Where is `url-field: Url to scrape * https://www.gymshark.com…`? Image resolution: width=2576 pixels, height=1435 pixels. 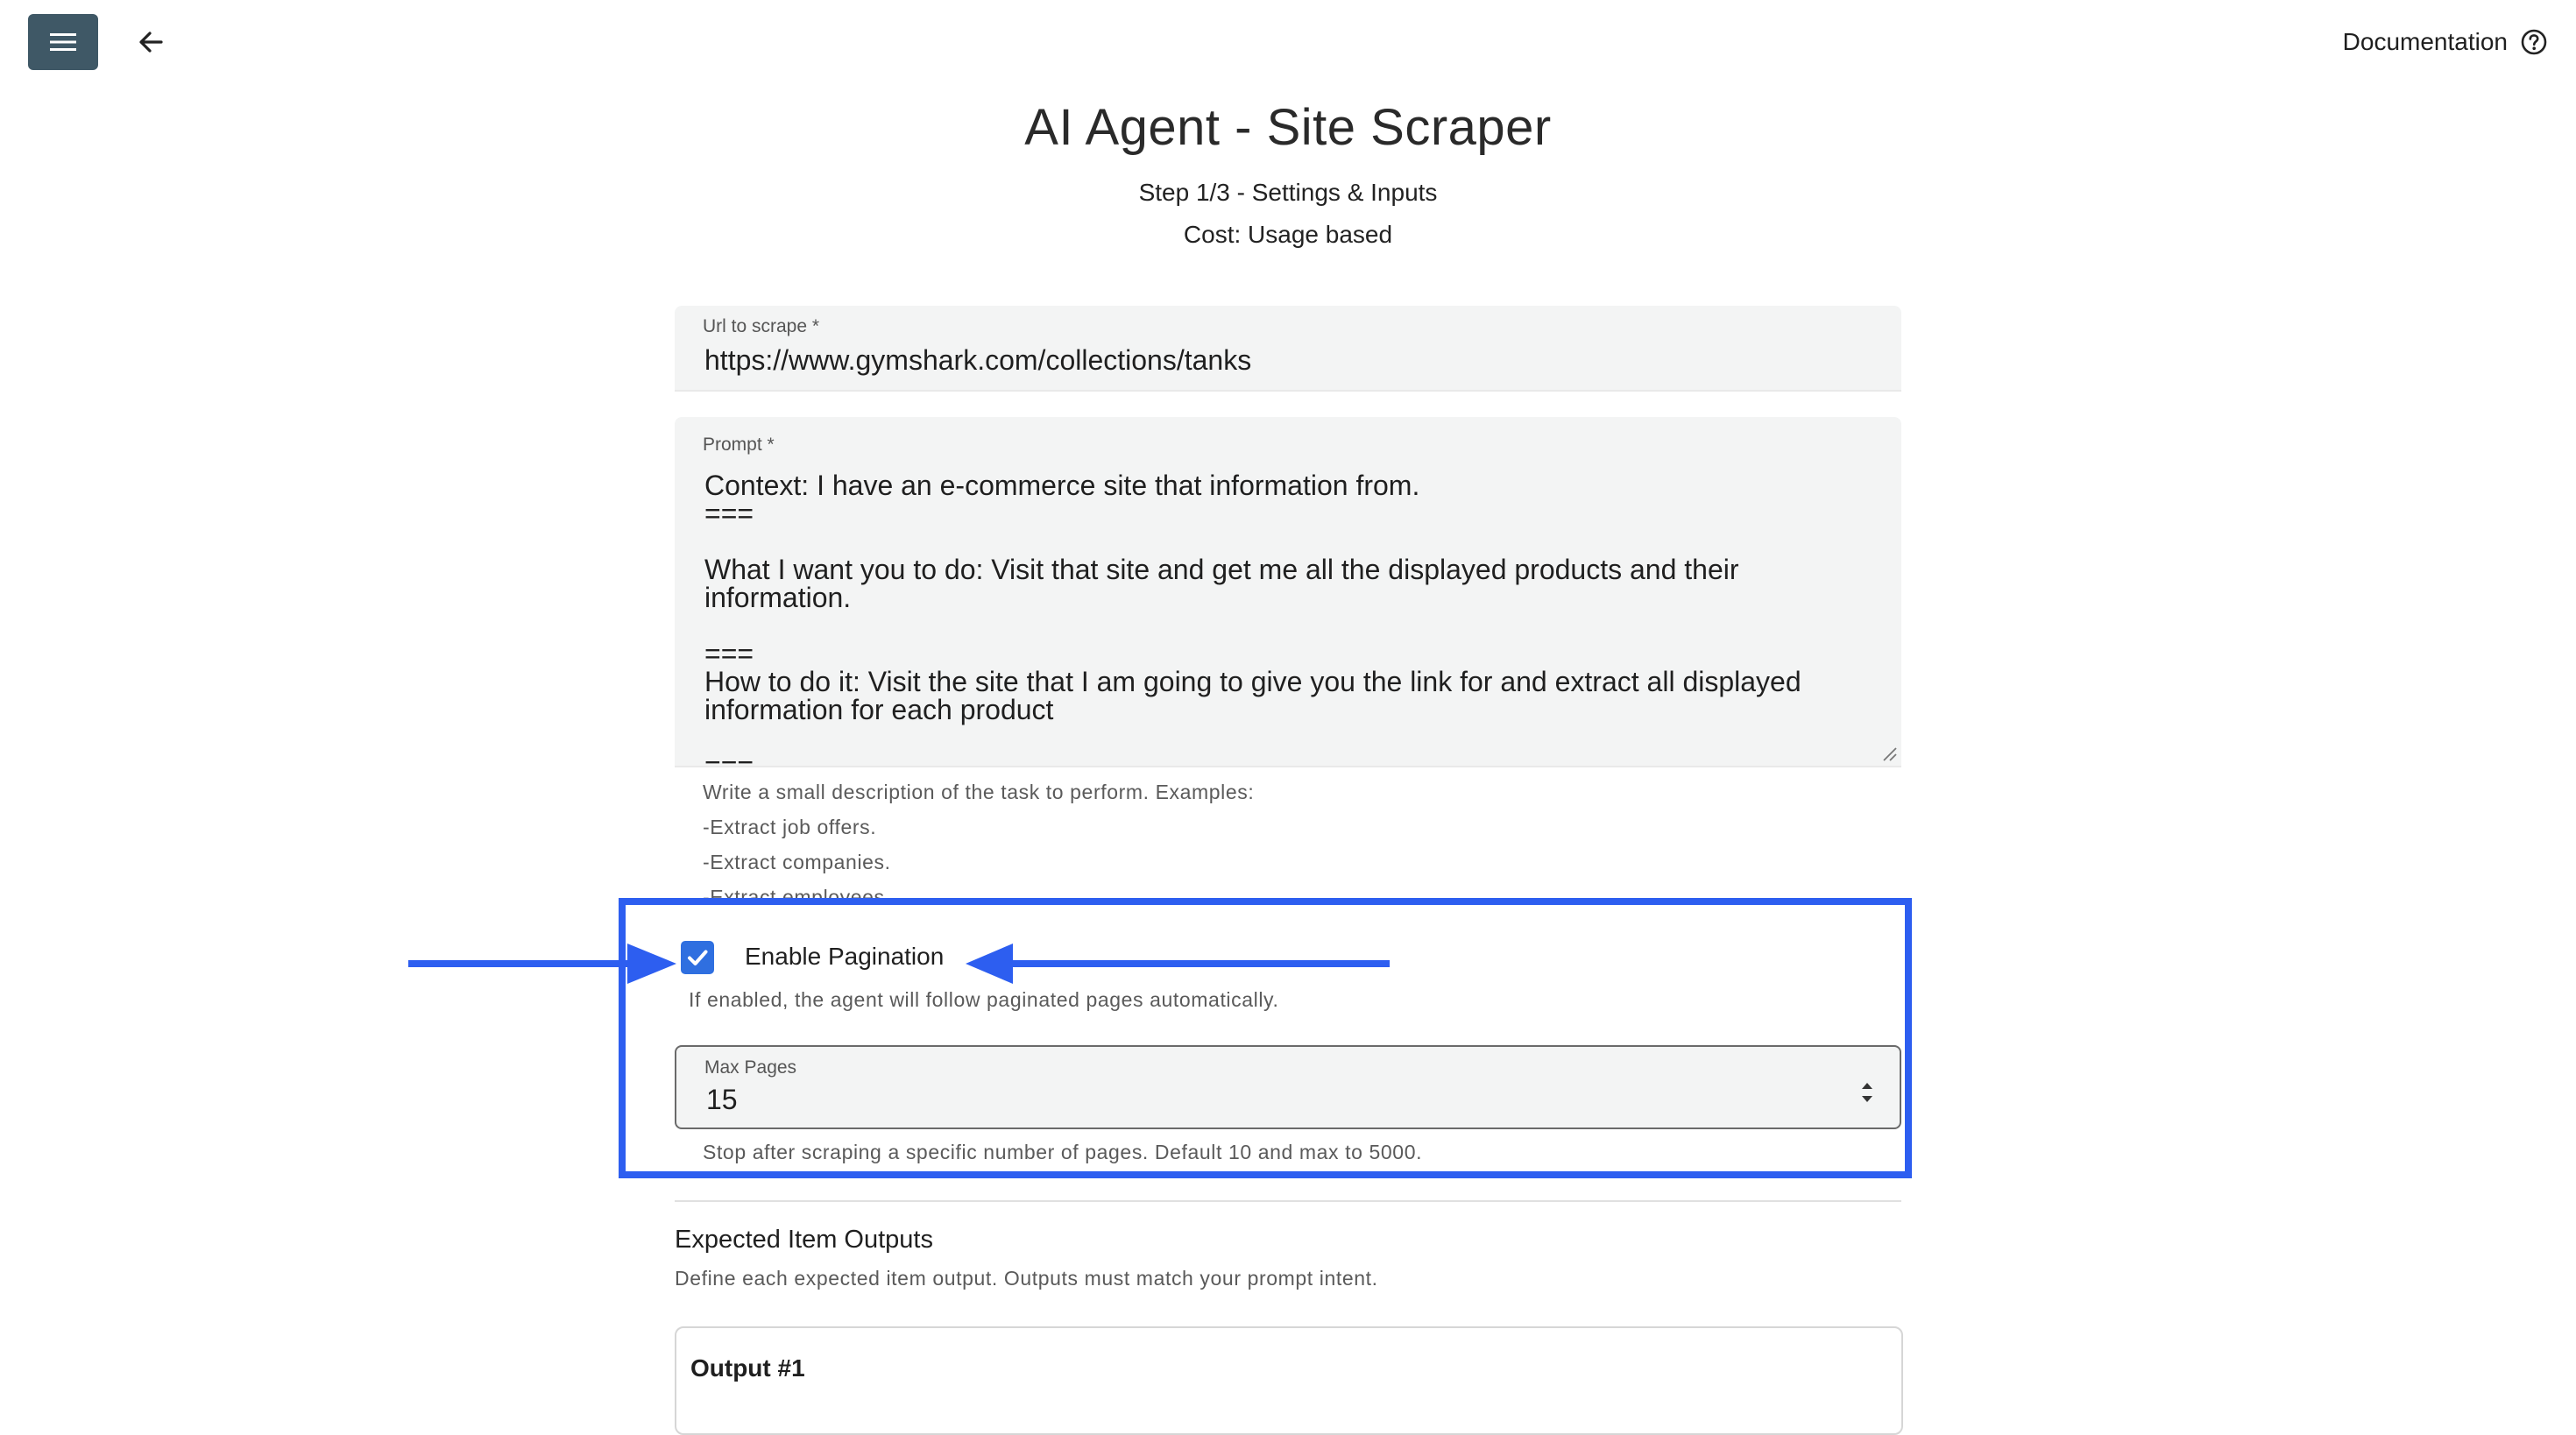 url-field: Url to scrape * https://www.gymshark.com… is located at coordinates (1288, 349).